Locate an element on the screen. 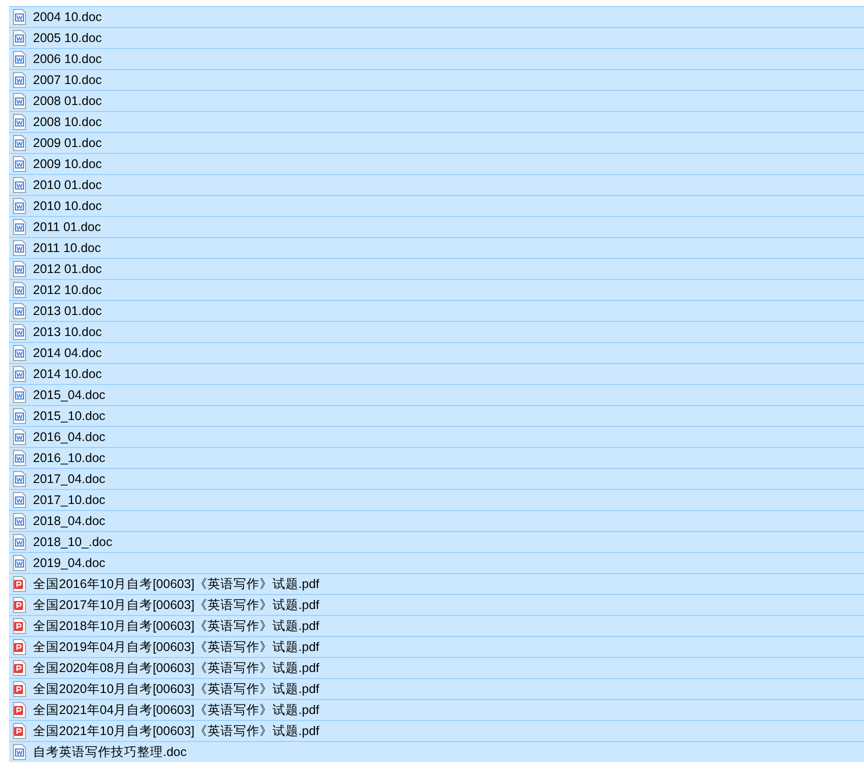 This screenshot has width=864, height=772. file-name: 全国2020年10月自考[00603]《英语写作》试题.pdf is located at coordinates (176, 689).